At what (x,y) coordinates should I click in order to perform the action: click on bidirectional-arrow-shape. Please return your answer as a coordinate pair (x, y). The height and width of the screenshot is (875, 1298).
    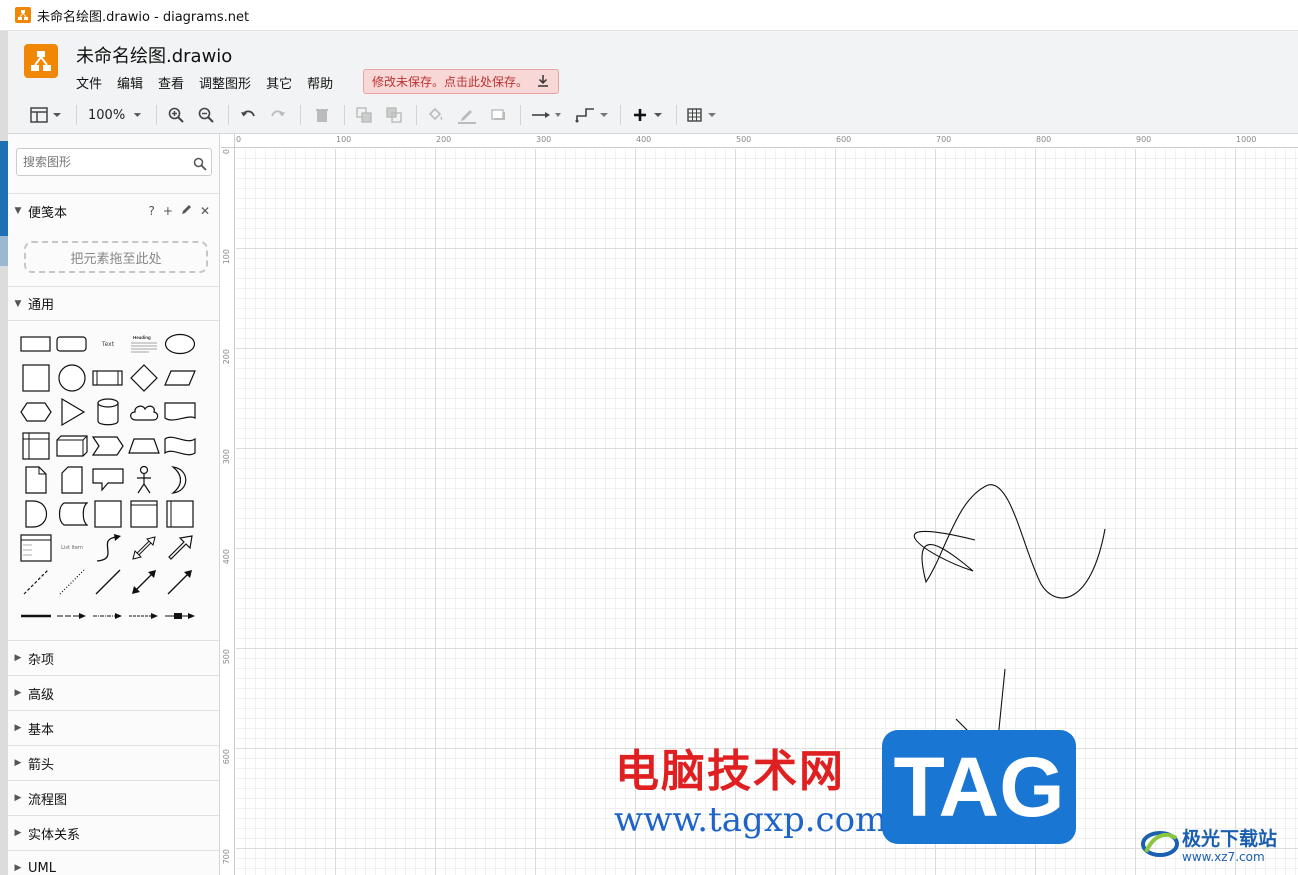
    Looking at the image, I should click on (144, 548).